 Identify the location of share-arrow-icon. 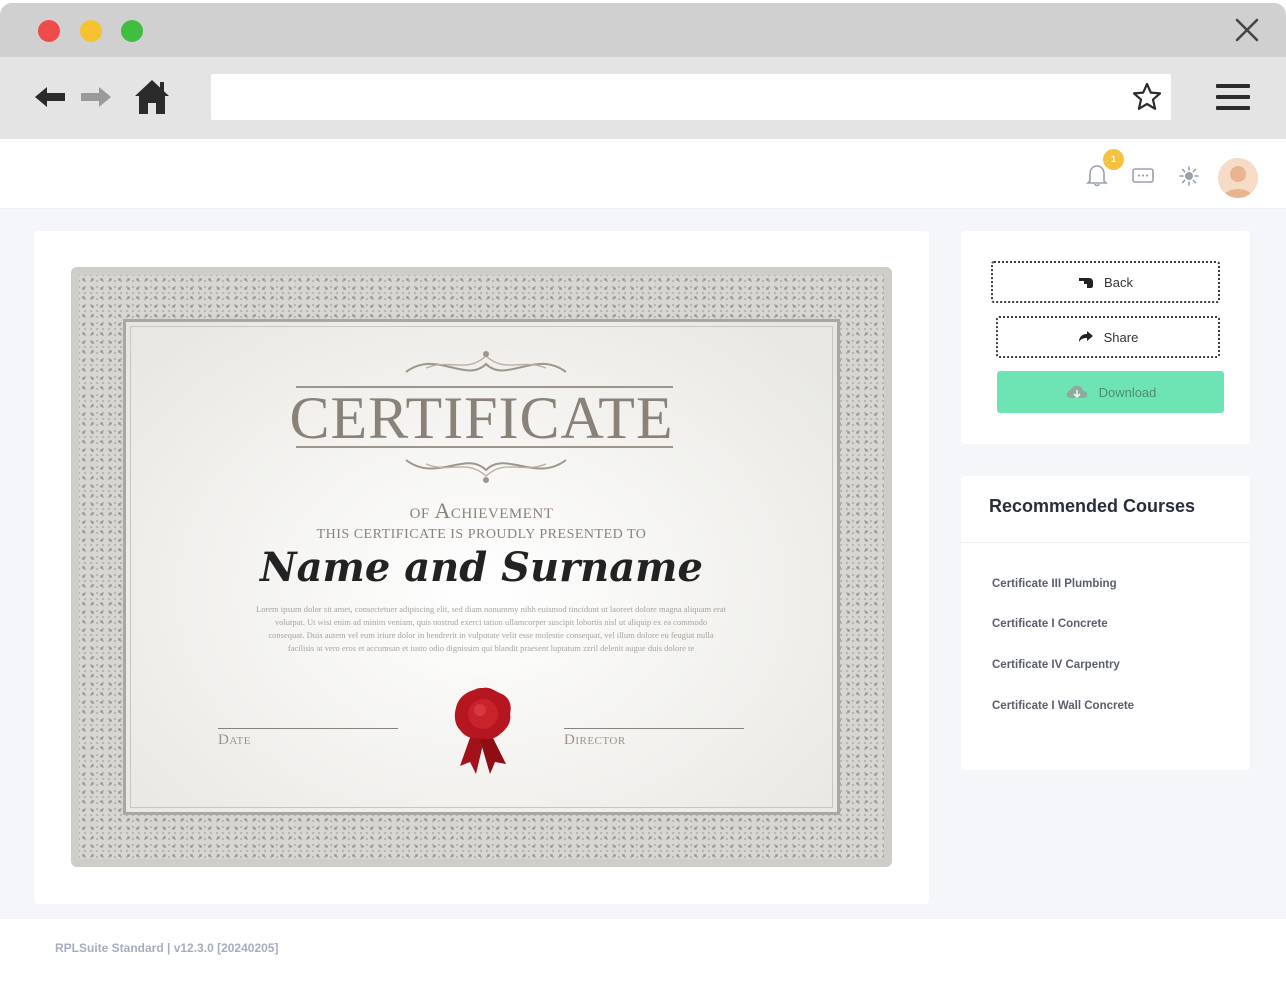
(1085, 336).